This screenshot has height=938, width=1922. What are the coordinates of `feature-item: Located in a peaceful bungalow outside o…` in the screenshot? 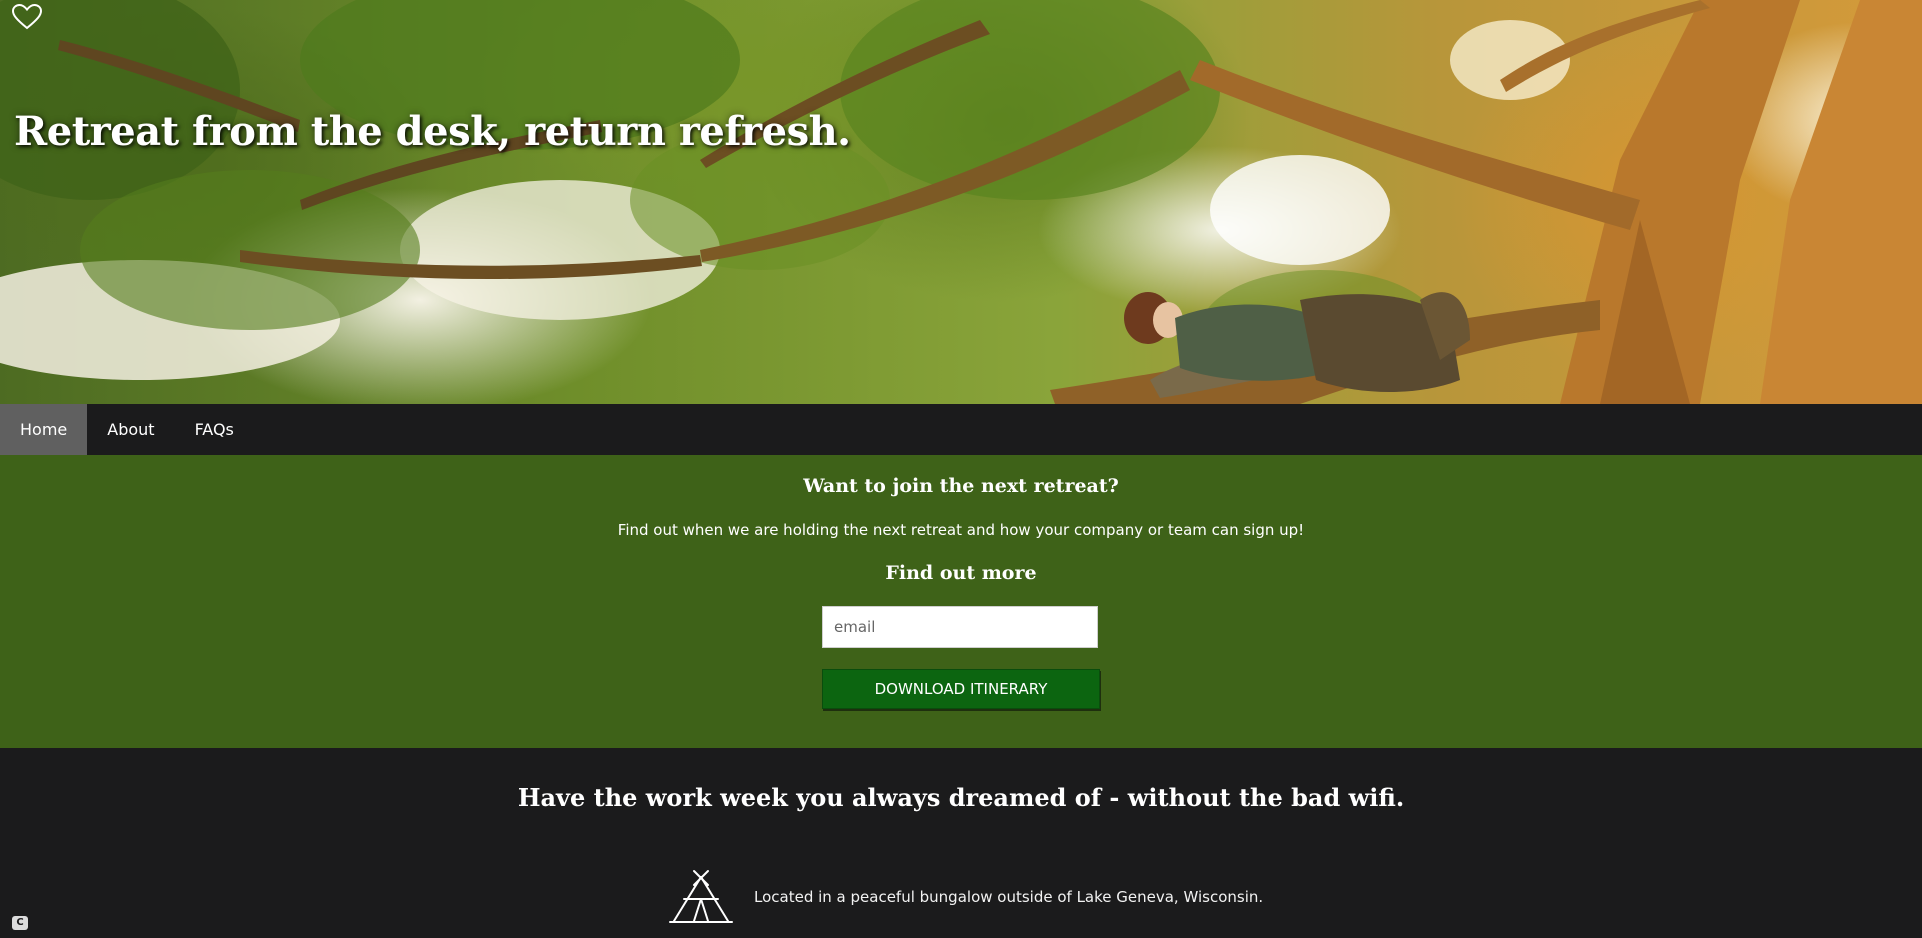 It's located at (965, 897).